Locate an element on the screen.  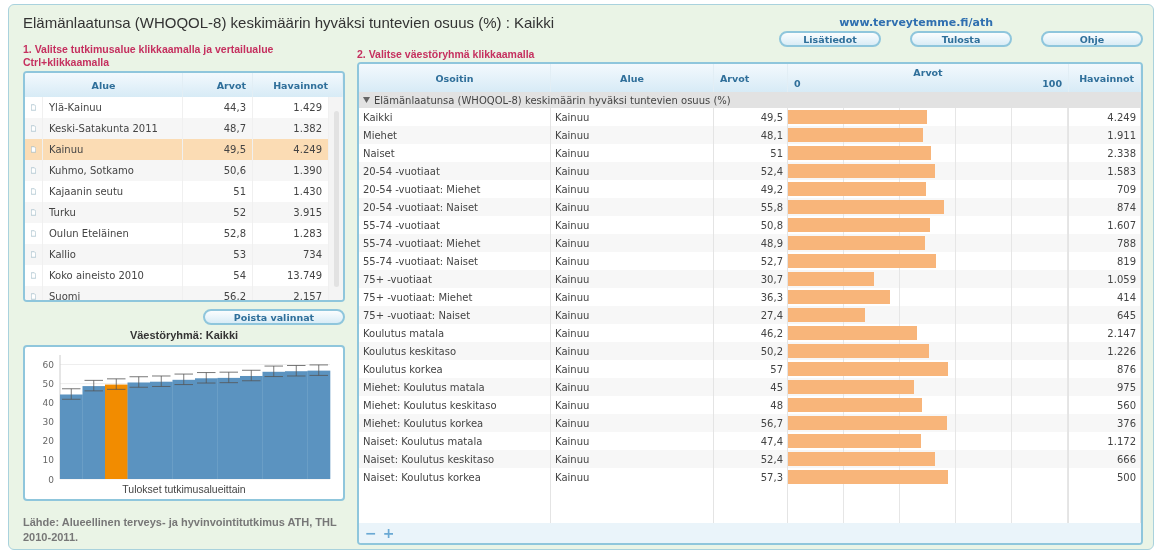
chart-title: Väestöryhmä: Kaikki is located at coordinates (184, 335).